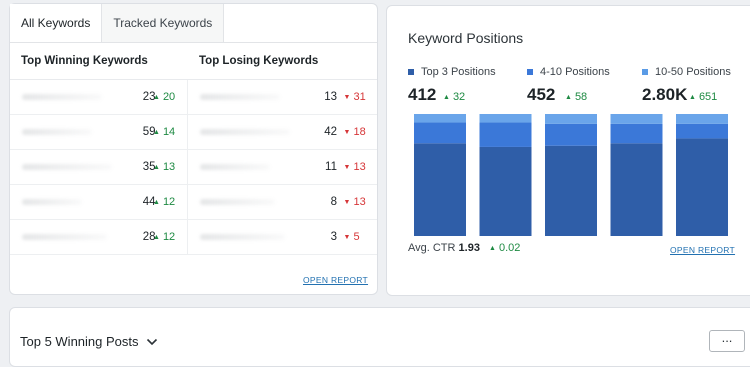  I want to click on losing-keyword-cell: 11 ▼ 13, so click(282, 167).